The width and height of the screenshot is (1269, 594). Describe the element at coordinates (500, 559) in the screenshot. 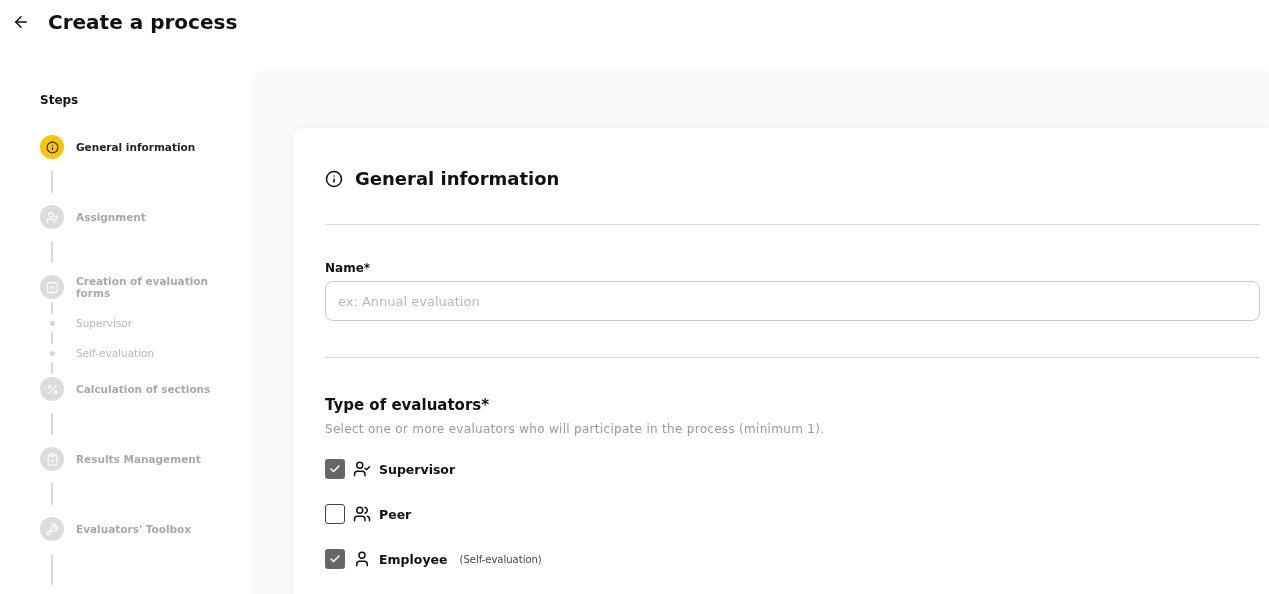

I see `option-note: (Self-evaluation)` at that location.